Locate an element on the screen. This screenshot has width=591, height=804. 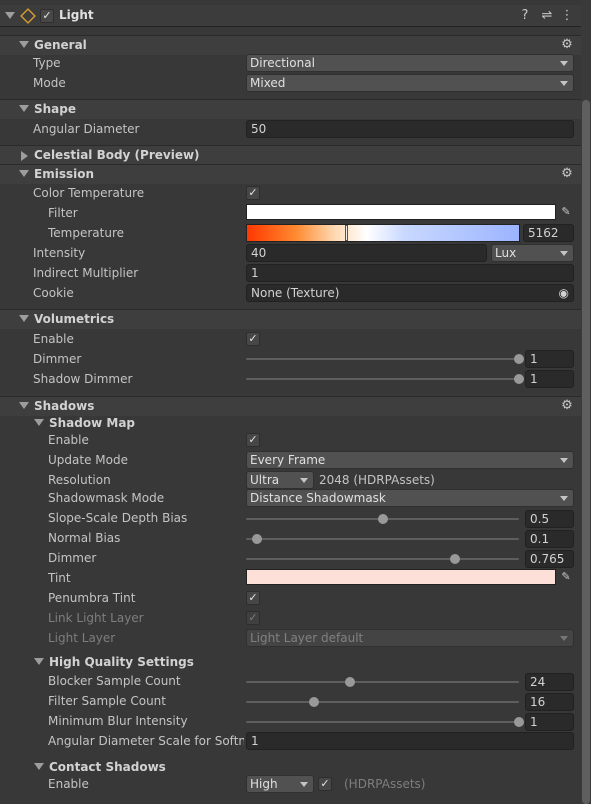
slope-scale-field: 0.5 is located at coordinates (549, 519).